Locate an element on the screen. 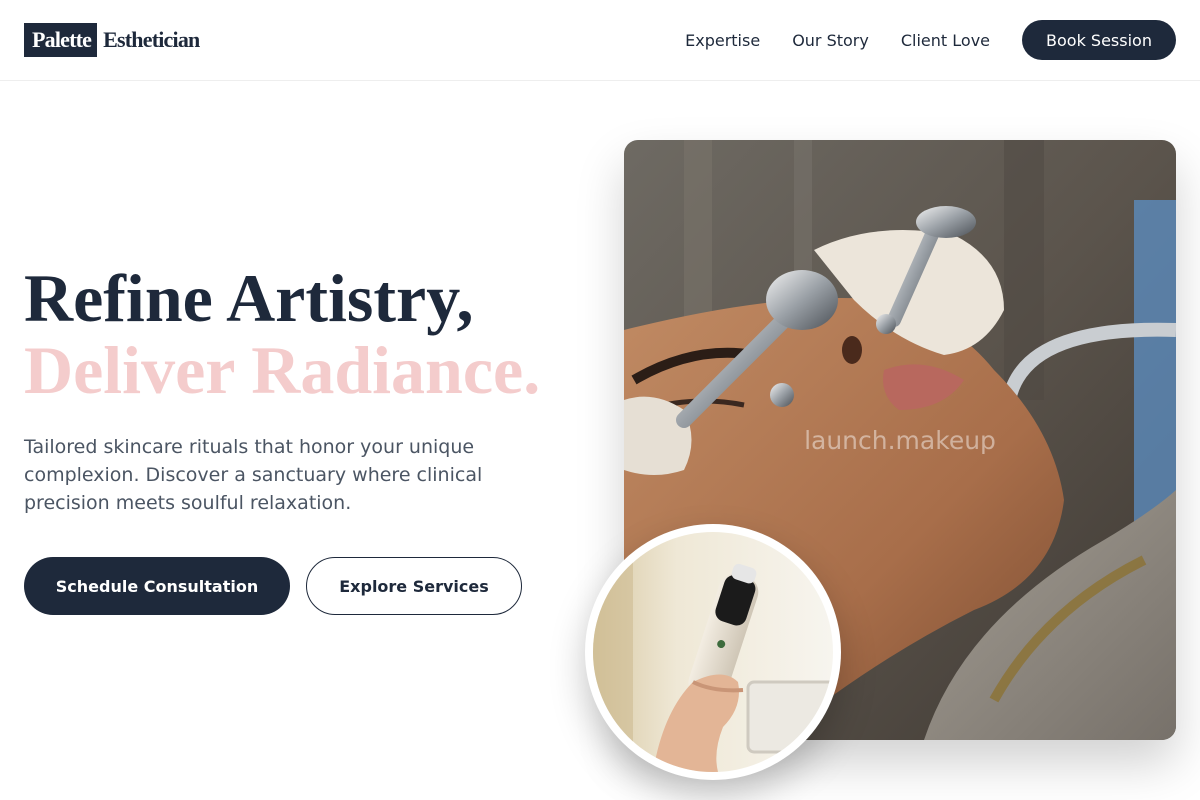  nav-link-client-love: Client Love is located at coordinates (945, 40).